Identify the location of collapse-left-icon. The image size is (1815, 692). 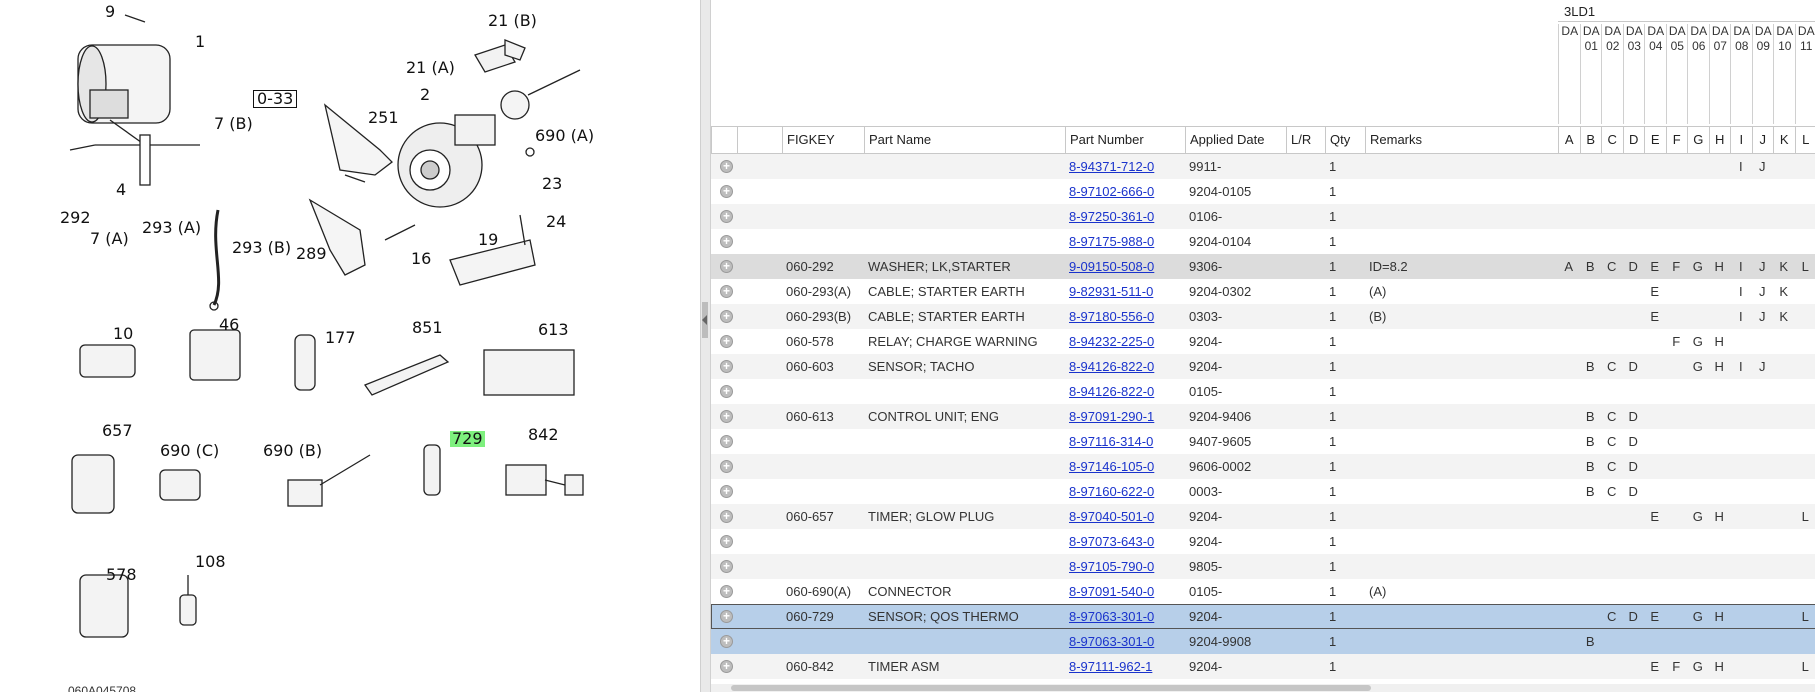
(705, 320).